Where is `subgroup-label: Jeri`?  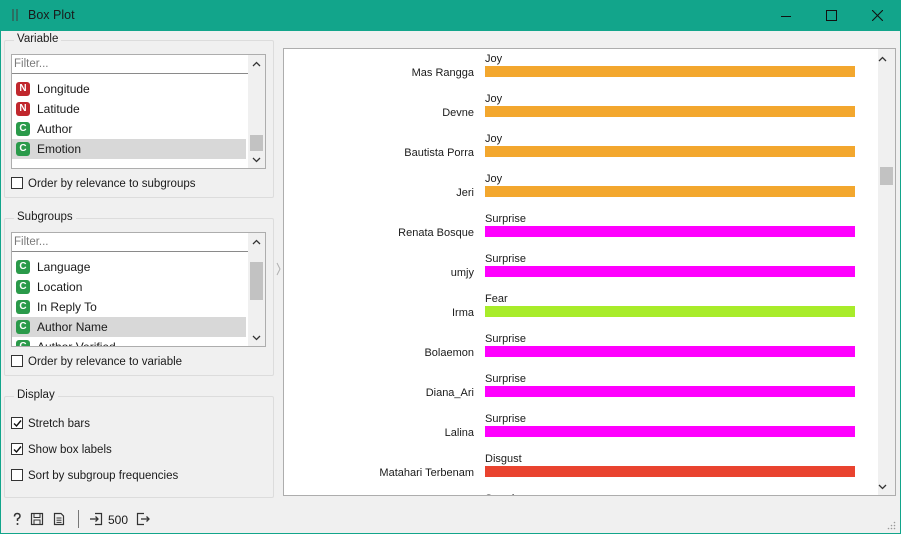 subgroup-label: Jeri is located at coordinates (465, 193).